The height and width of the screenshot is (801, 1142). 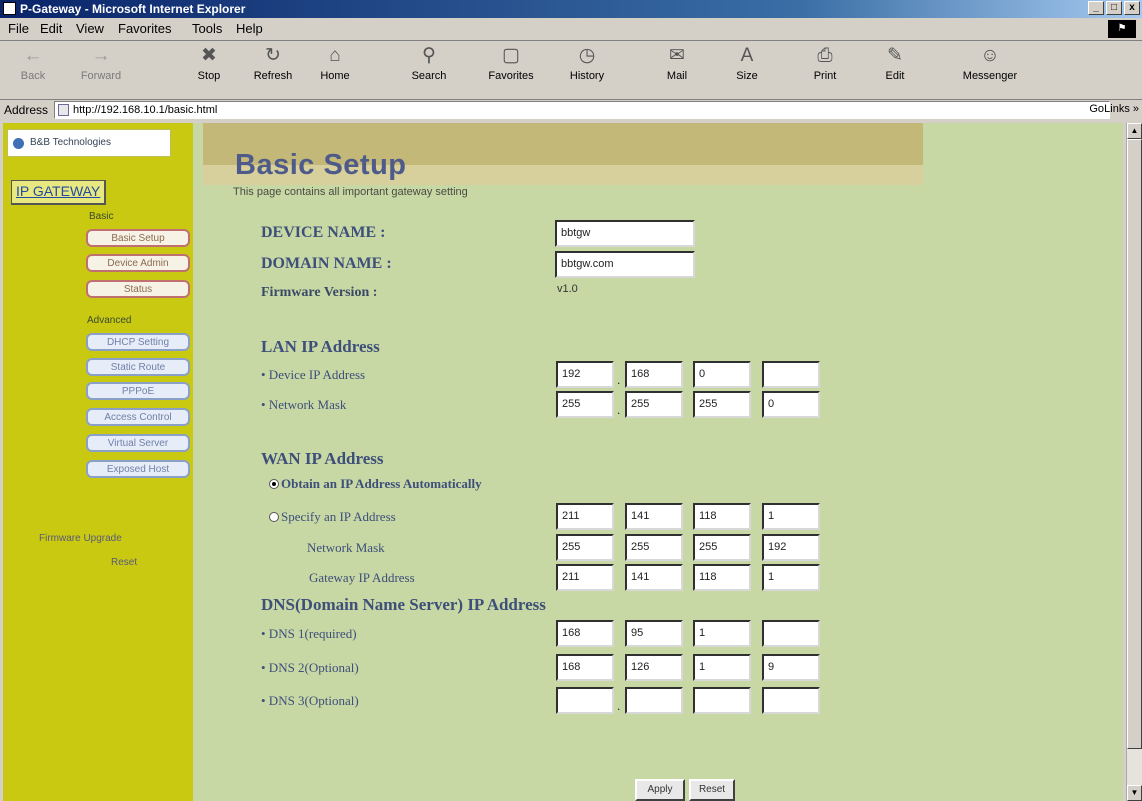 I want to click on netmask-octet-1: 255, so click(x=585, y=404).